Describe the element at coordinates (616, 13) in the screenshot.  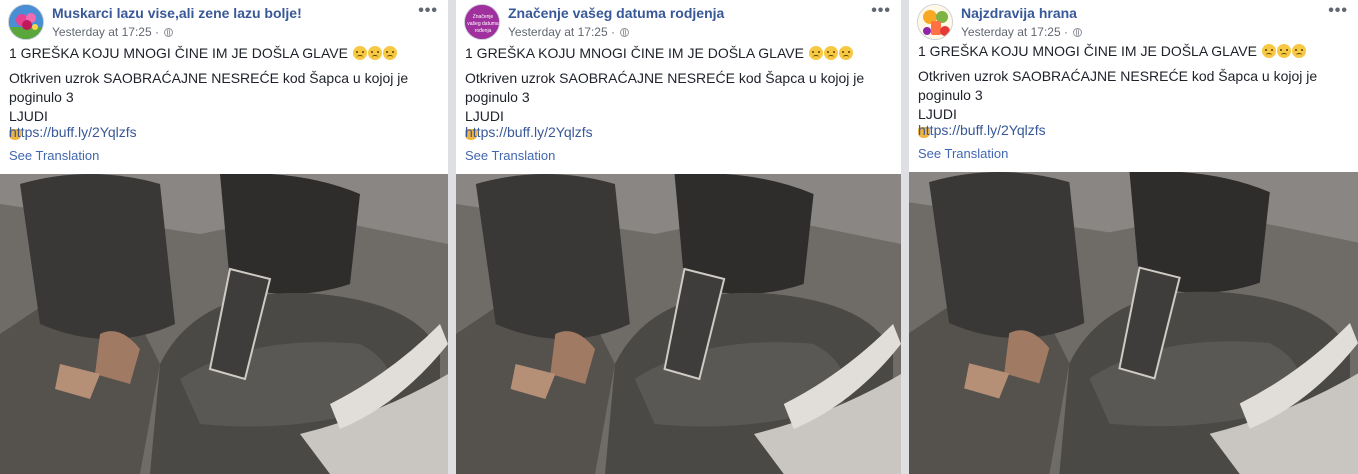
I see `page-name-link: Značenje vašeg datuma rodjenja` at that location.